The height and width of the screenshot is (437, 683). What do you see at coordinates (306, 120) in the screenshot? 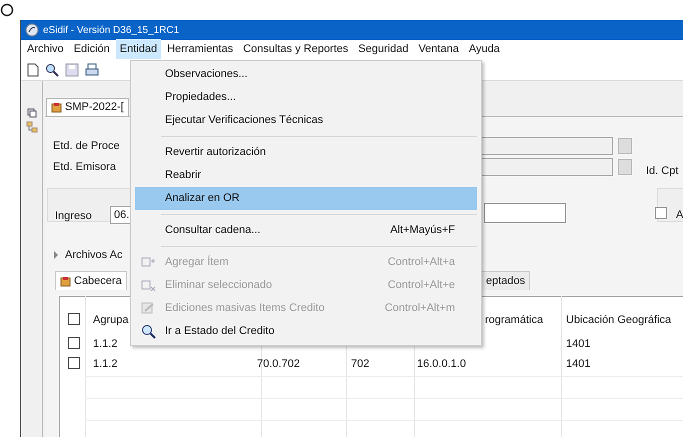
I see `menu-item: Ejecutar Verificaciones Técnicas` at bounding box center [306, 120].